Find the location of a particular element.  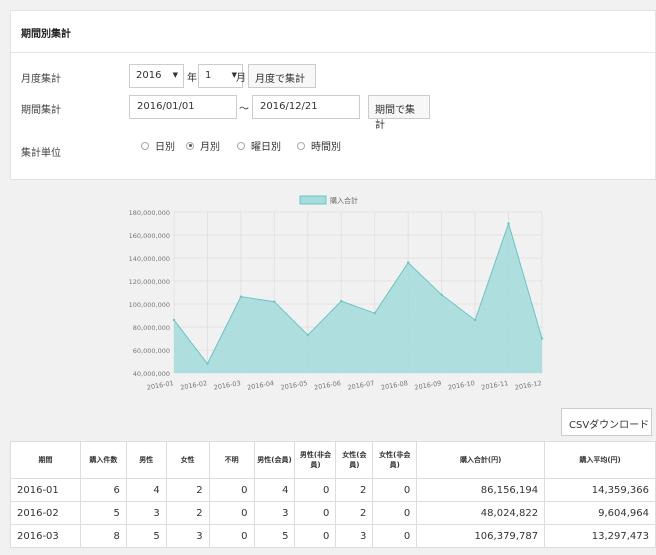

unit-label: 集計単位 is located at coordinates (41, 153).